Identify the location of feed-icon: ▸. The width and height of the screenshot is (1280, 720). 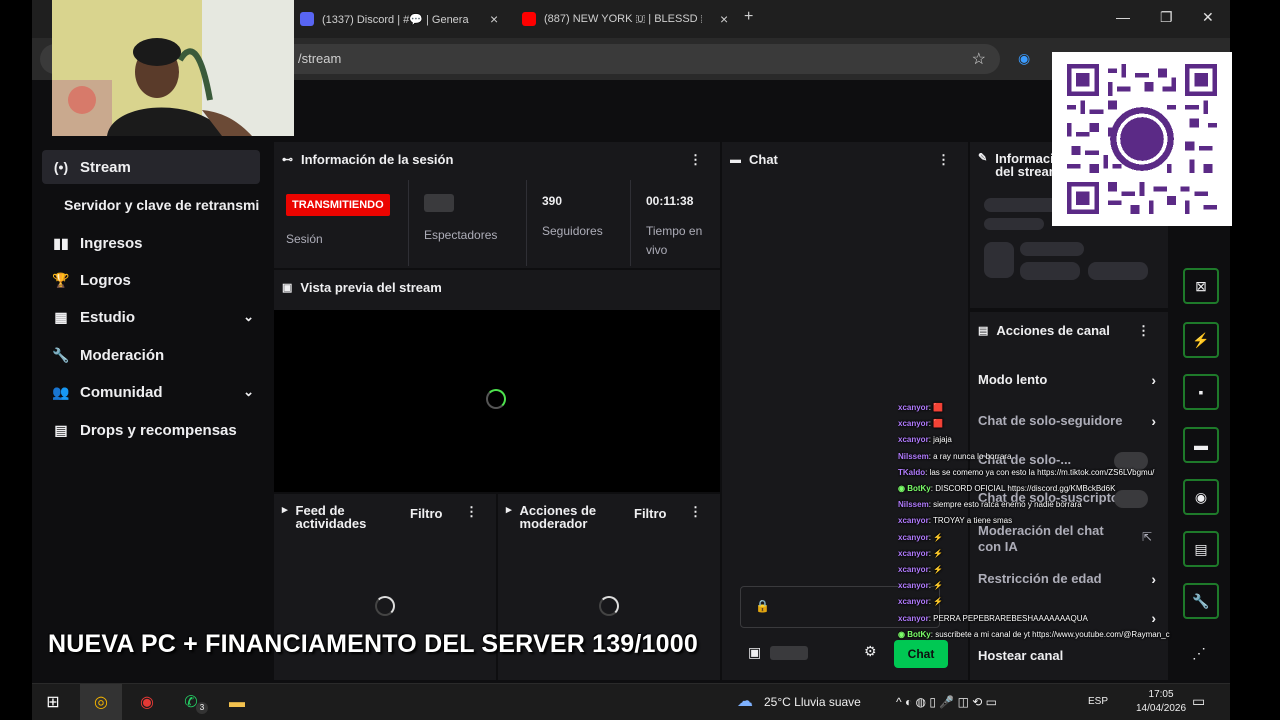
(285, 510).